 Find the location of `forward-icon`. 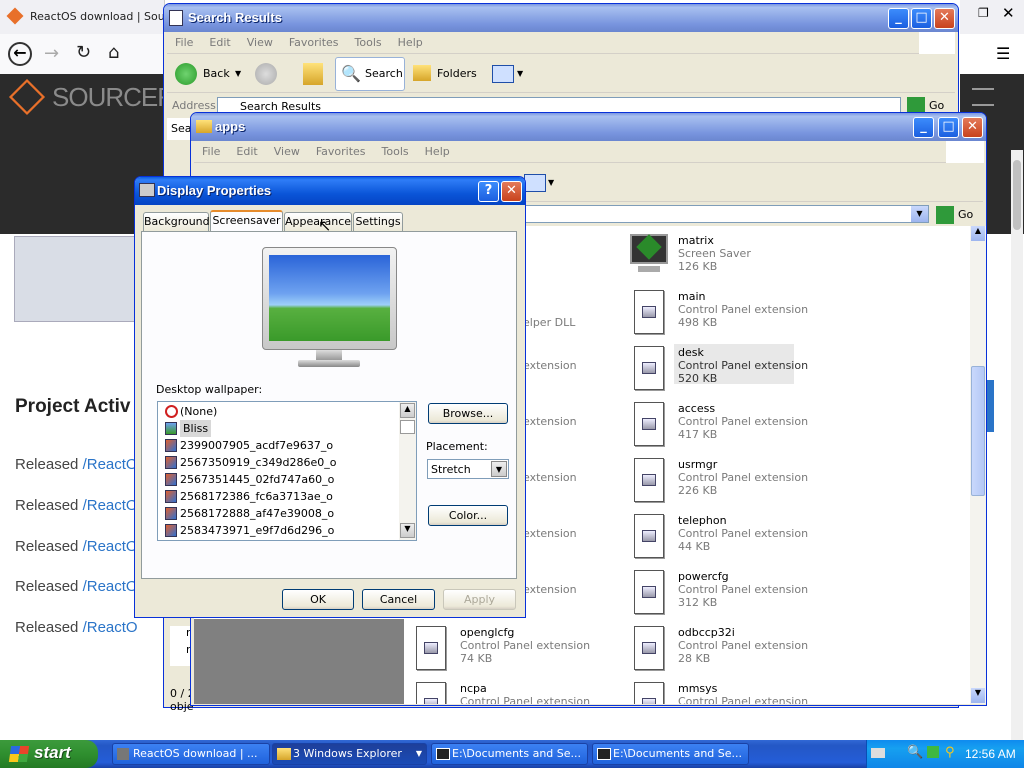

forward-icon is located at coordinates (266, 74).